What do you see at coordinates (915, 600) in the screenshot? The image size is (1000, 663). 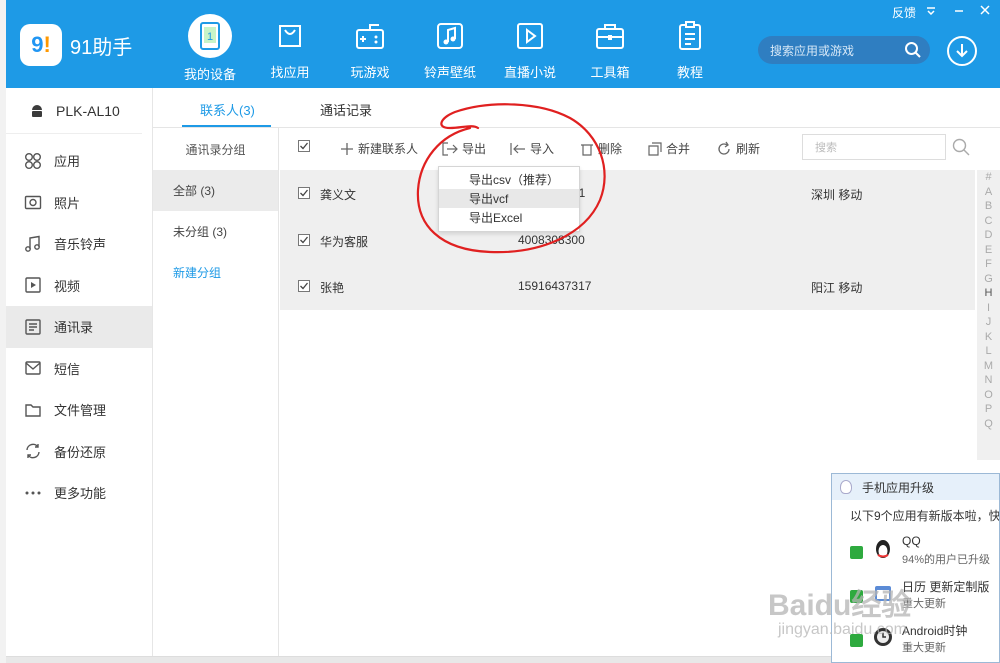 I see `upgrade-app-item: 日历 更新定制版 重大更新` at bounding box center [915, 600].